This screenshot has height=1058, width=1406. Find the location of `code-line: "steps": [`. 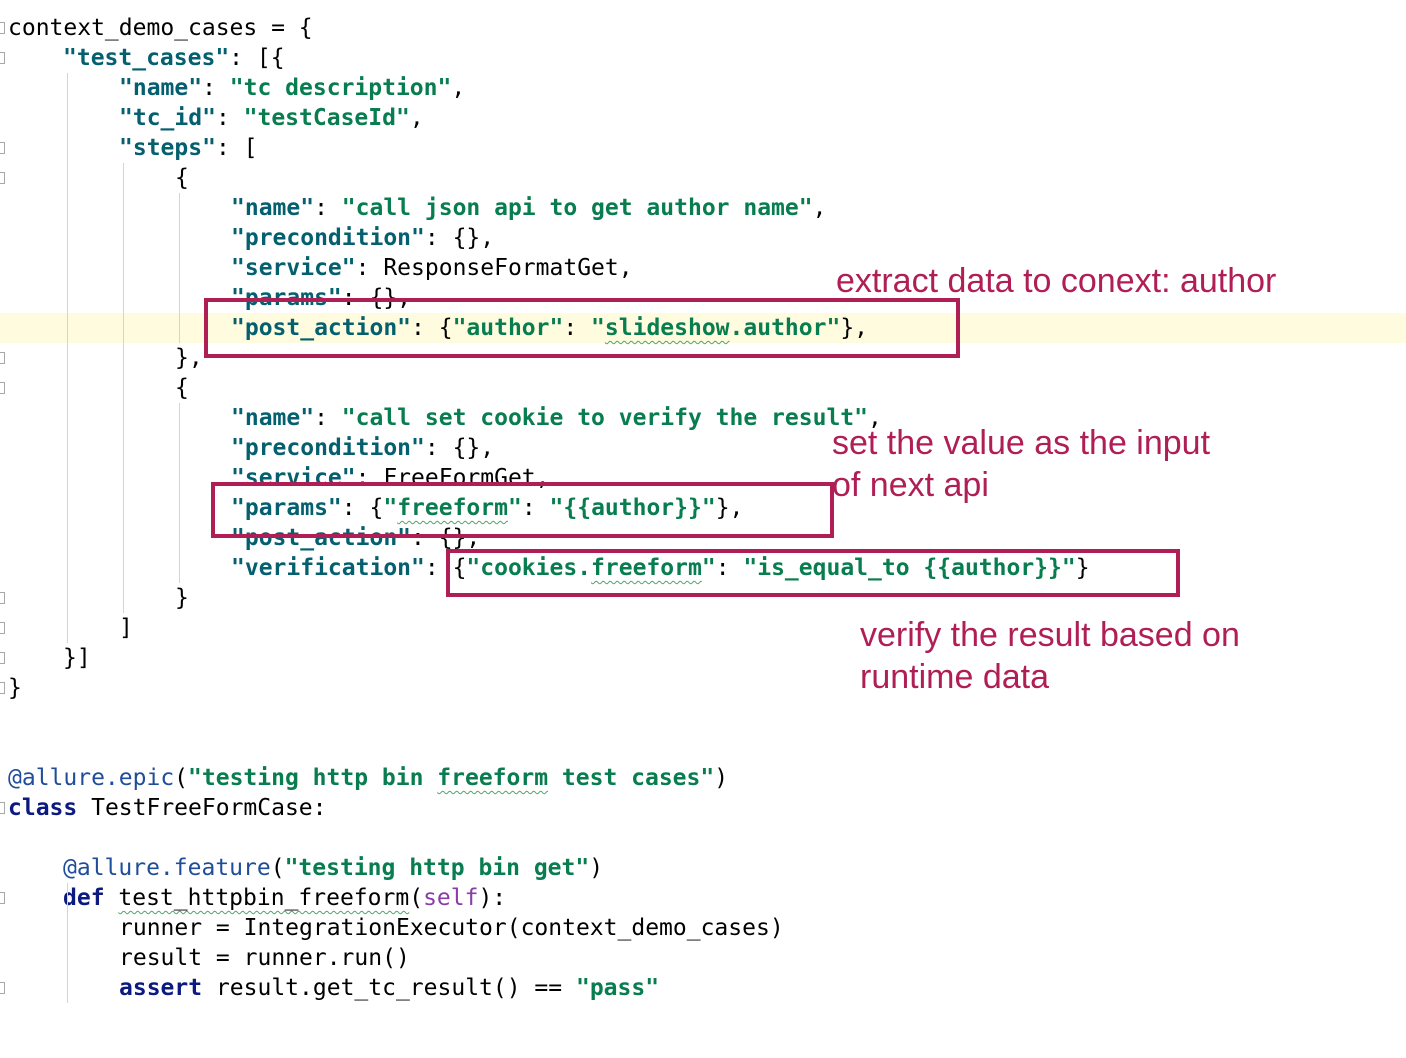

code-line: "steps": [ is located at coordinates (703, 148).